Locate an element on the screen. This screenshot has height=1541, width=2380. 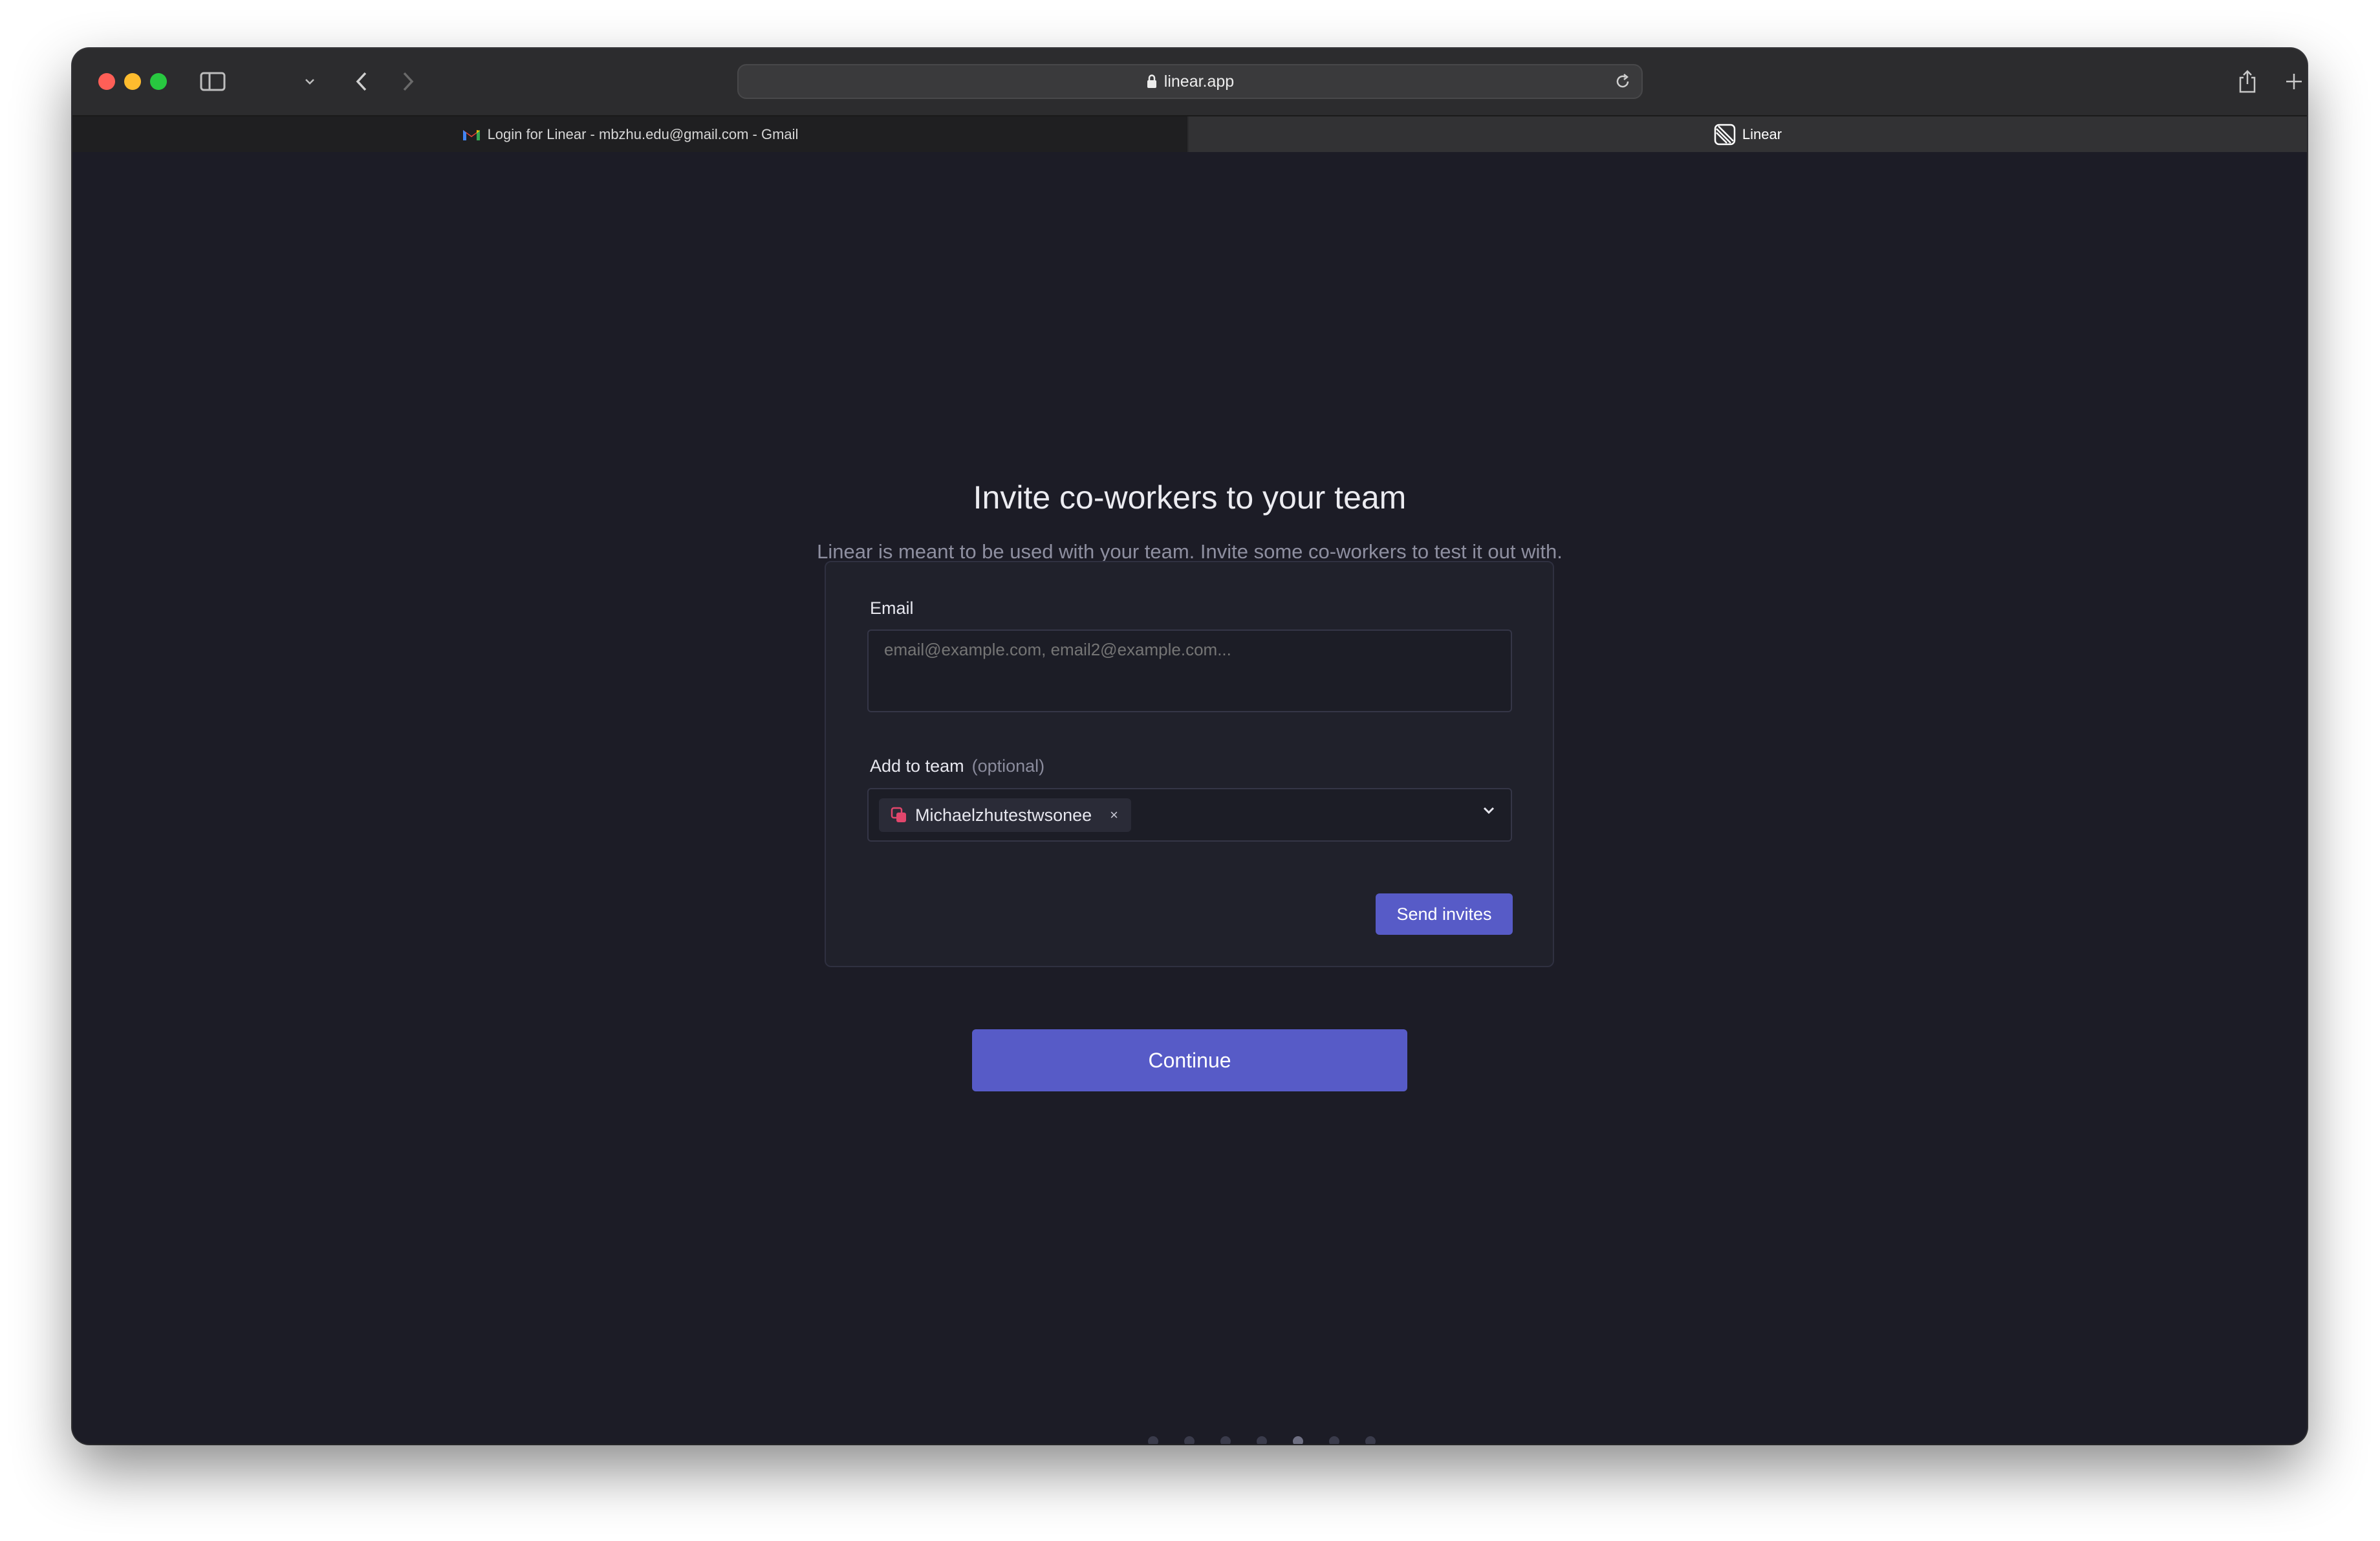
continue-button: Continue is located at coordinates (1189, 1060).